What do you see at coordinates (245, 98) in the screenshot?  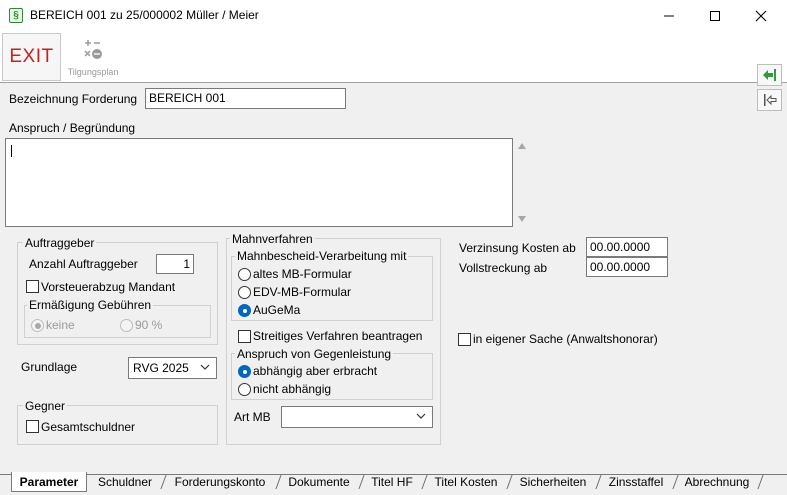 I see `bezeichnung-input: BEREICH 001` at bounding box center [245, 98].